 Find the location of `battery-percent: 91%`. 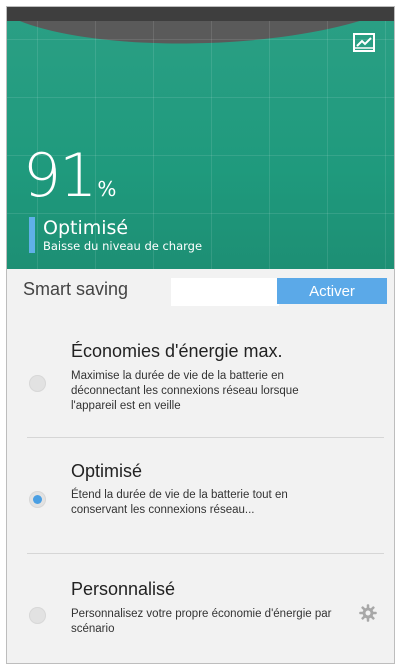

battery-percent: 91% is located at coordinates (69, 176).